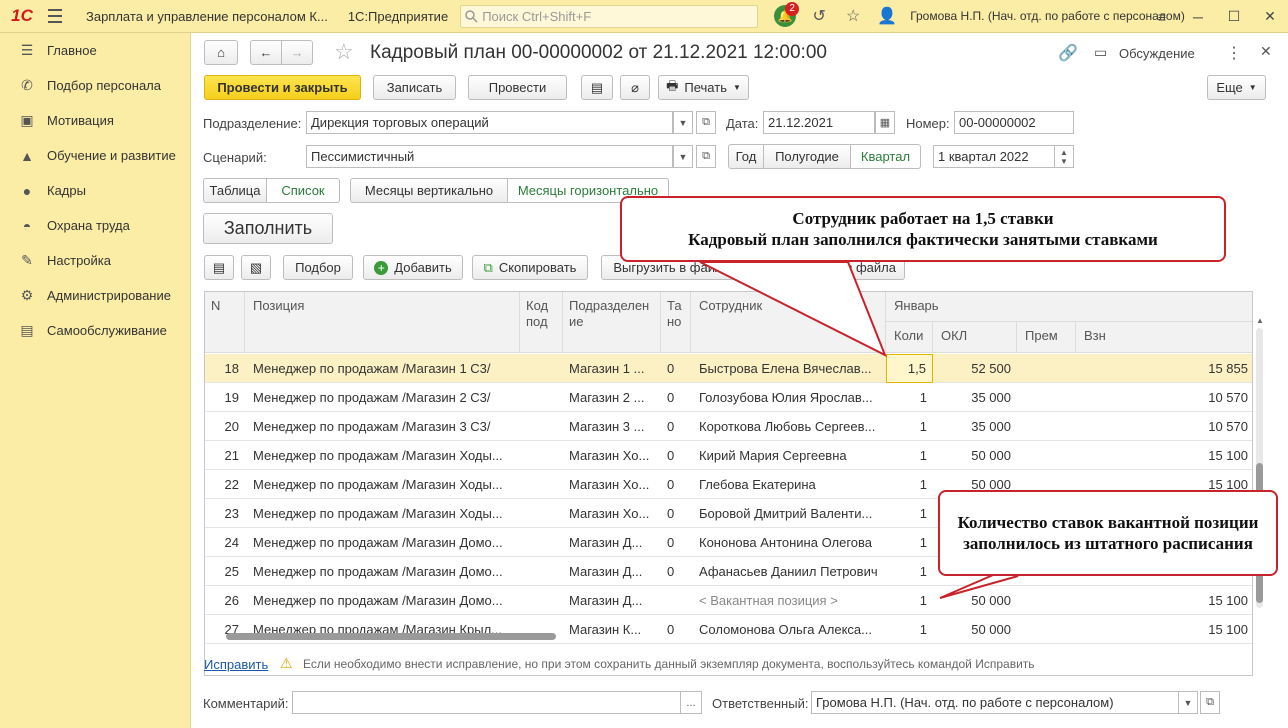  Describe the element at coordinates (1234, 16) in the screenshot. I see `maximize-icon: ☐` at that location.